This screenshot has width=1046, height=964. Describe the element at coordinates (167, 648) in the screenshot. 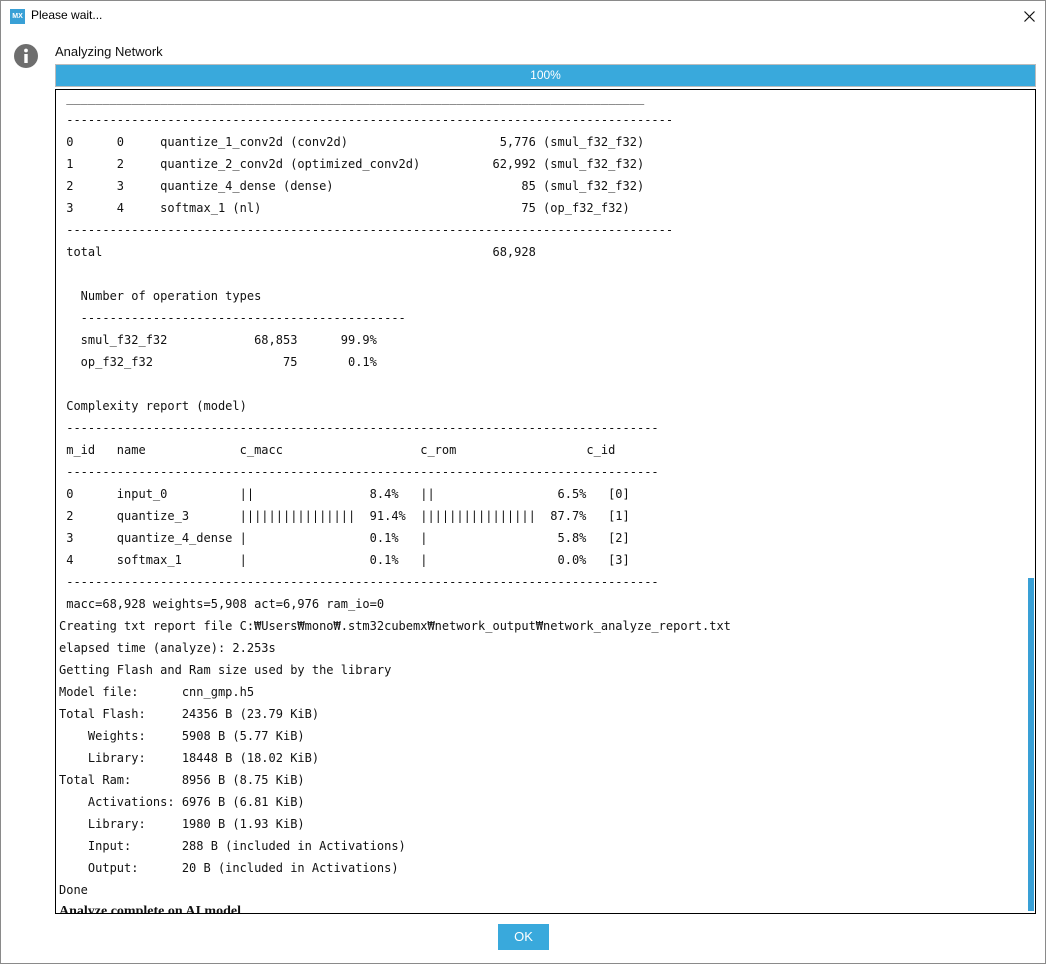

I see `console-line: elapsed time (analyze): 2.253s` at that location.